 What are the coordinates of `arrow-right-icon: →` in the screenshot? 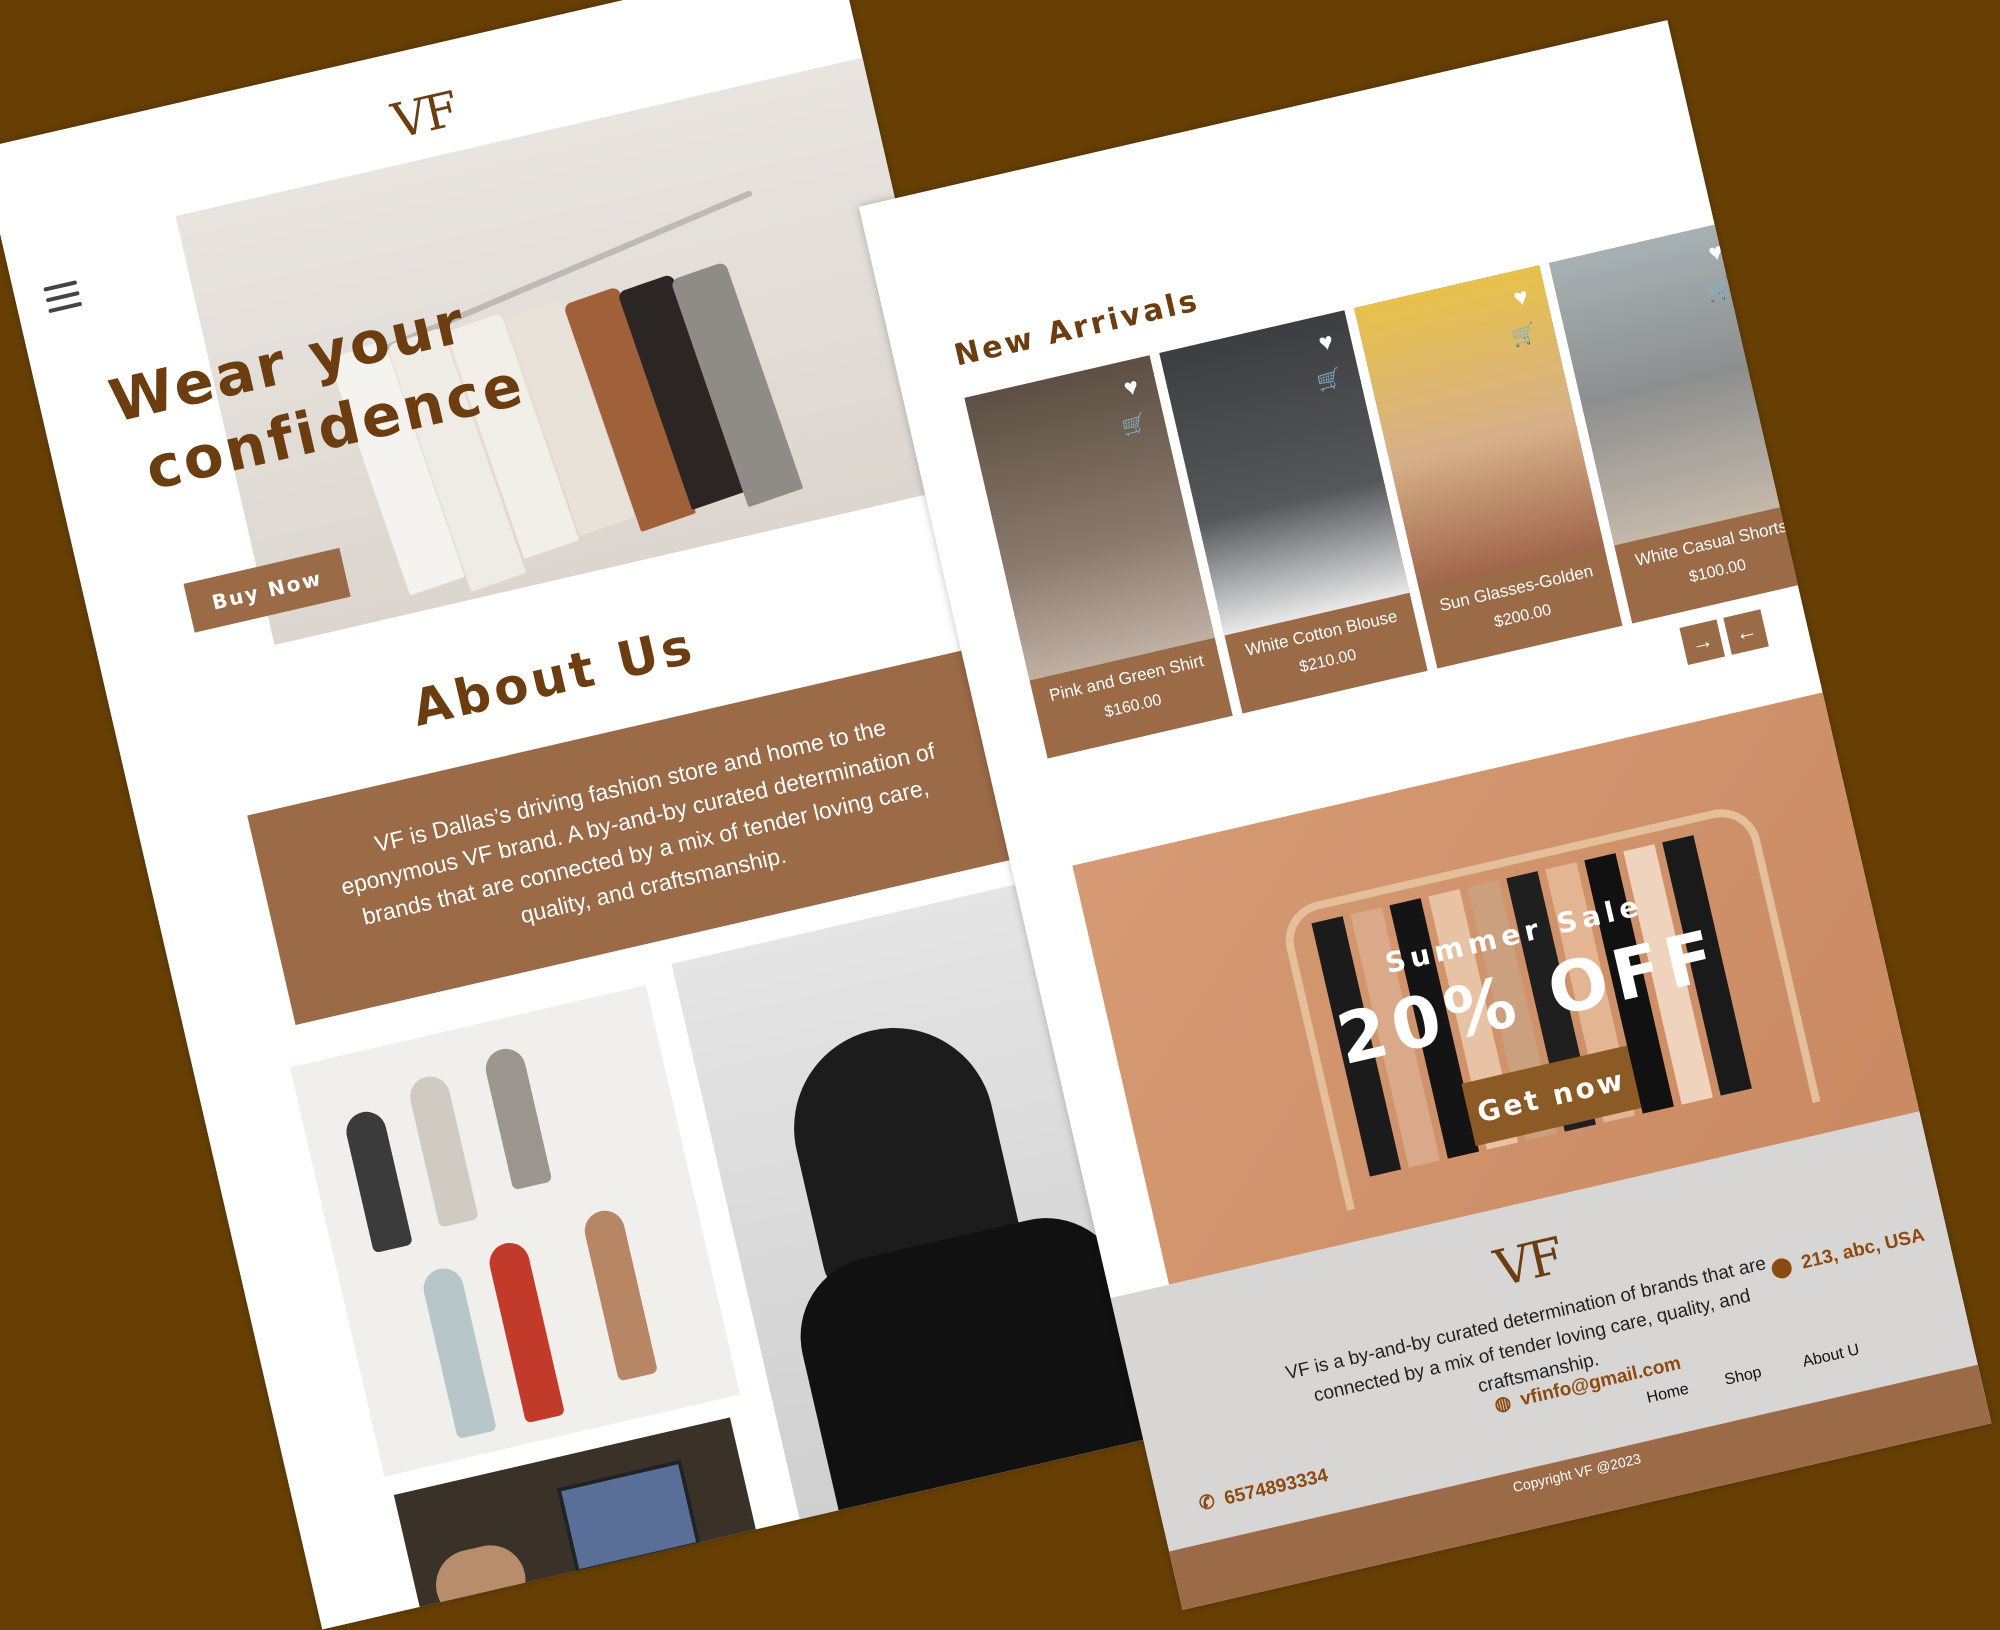 It's located at (1702, 642).